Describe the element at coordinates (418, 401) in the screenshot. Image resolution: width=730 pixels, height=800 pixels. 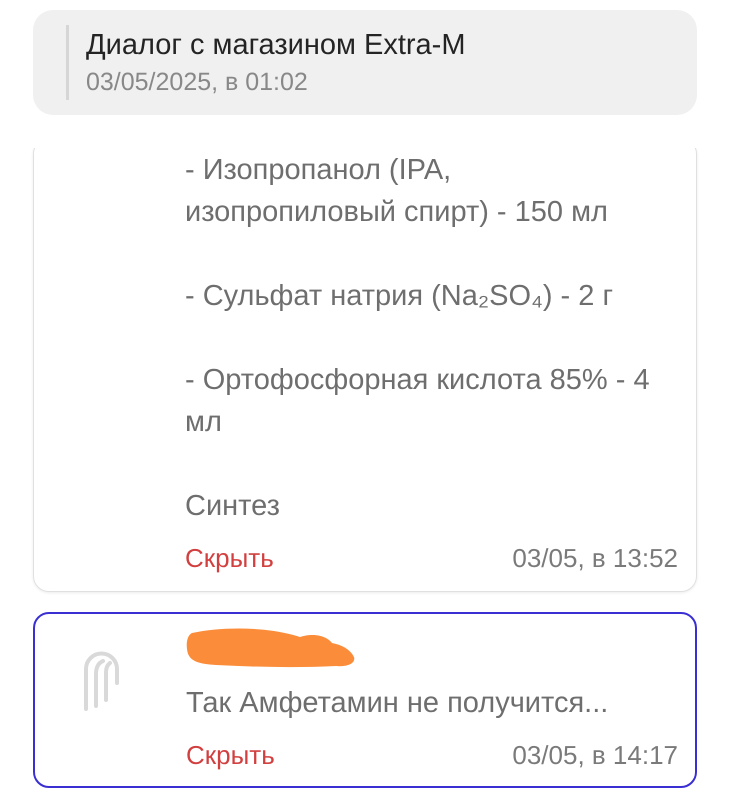
I see `message-text: - Ортофосфорная кислота 85% - 4 мл` at that location.